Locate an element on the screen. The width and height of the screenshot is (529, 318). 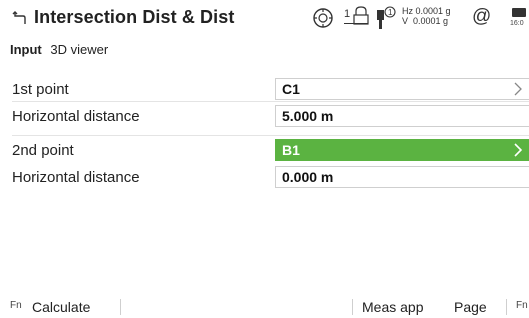
accuracy-readout: Hz 0.0001 g V 0.0001 g is located at coordinates (426, 16).